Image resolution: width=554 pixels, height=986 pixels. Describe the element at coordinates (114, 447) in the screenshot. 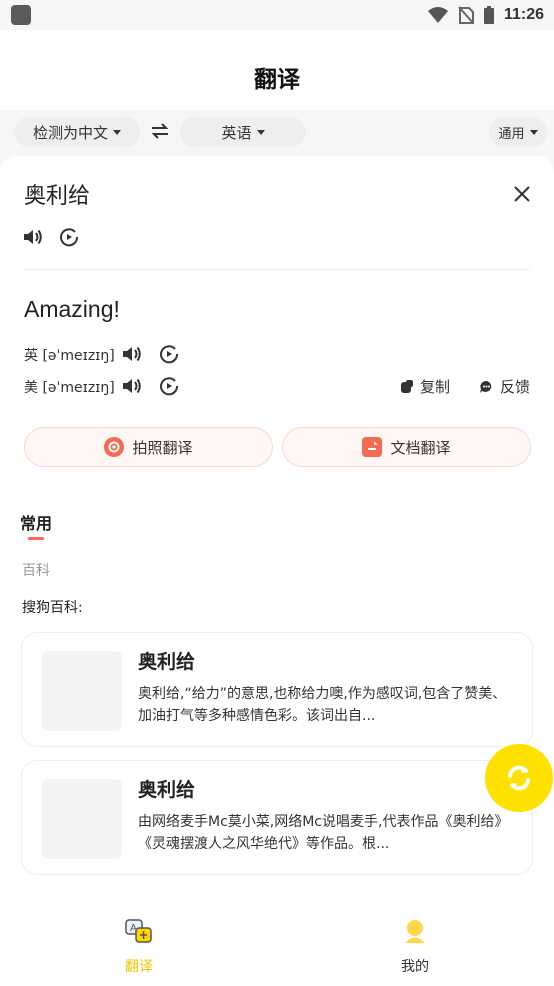

I see `camera-icon` at that location.